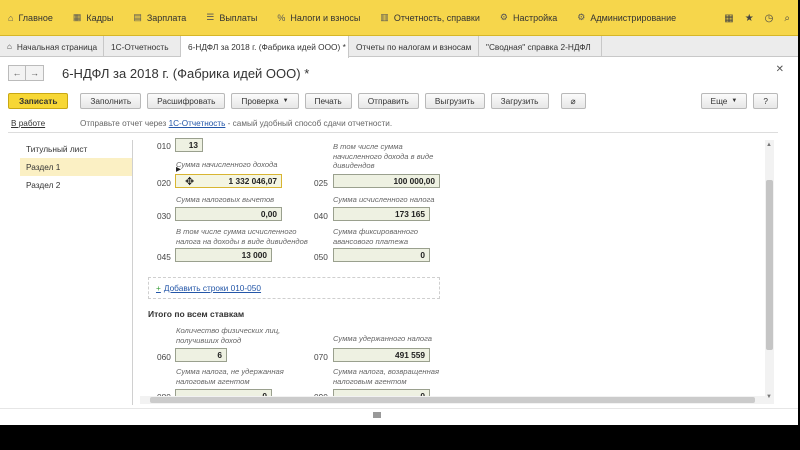 Image resolution: width=800 pixels, height=450 pixels. I want to click on tab-2ndfl: "Сводная" справка 2-НДФЛ, so click(540, 46).